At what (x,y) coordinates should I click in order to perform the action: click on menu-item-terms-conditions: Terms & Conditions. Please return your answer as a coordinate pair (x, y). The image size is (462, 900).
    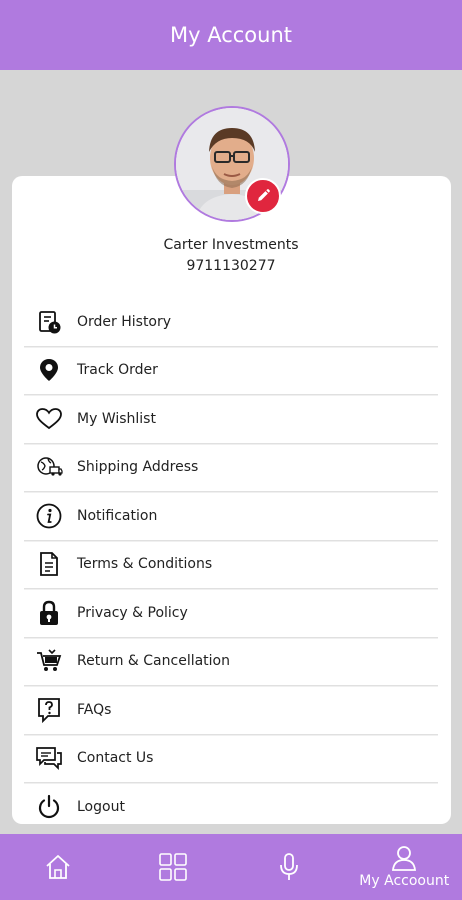
    Looking at the image, I should click on (231, 565).